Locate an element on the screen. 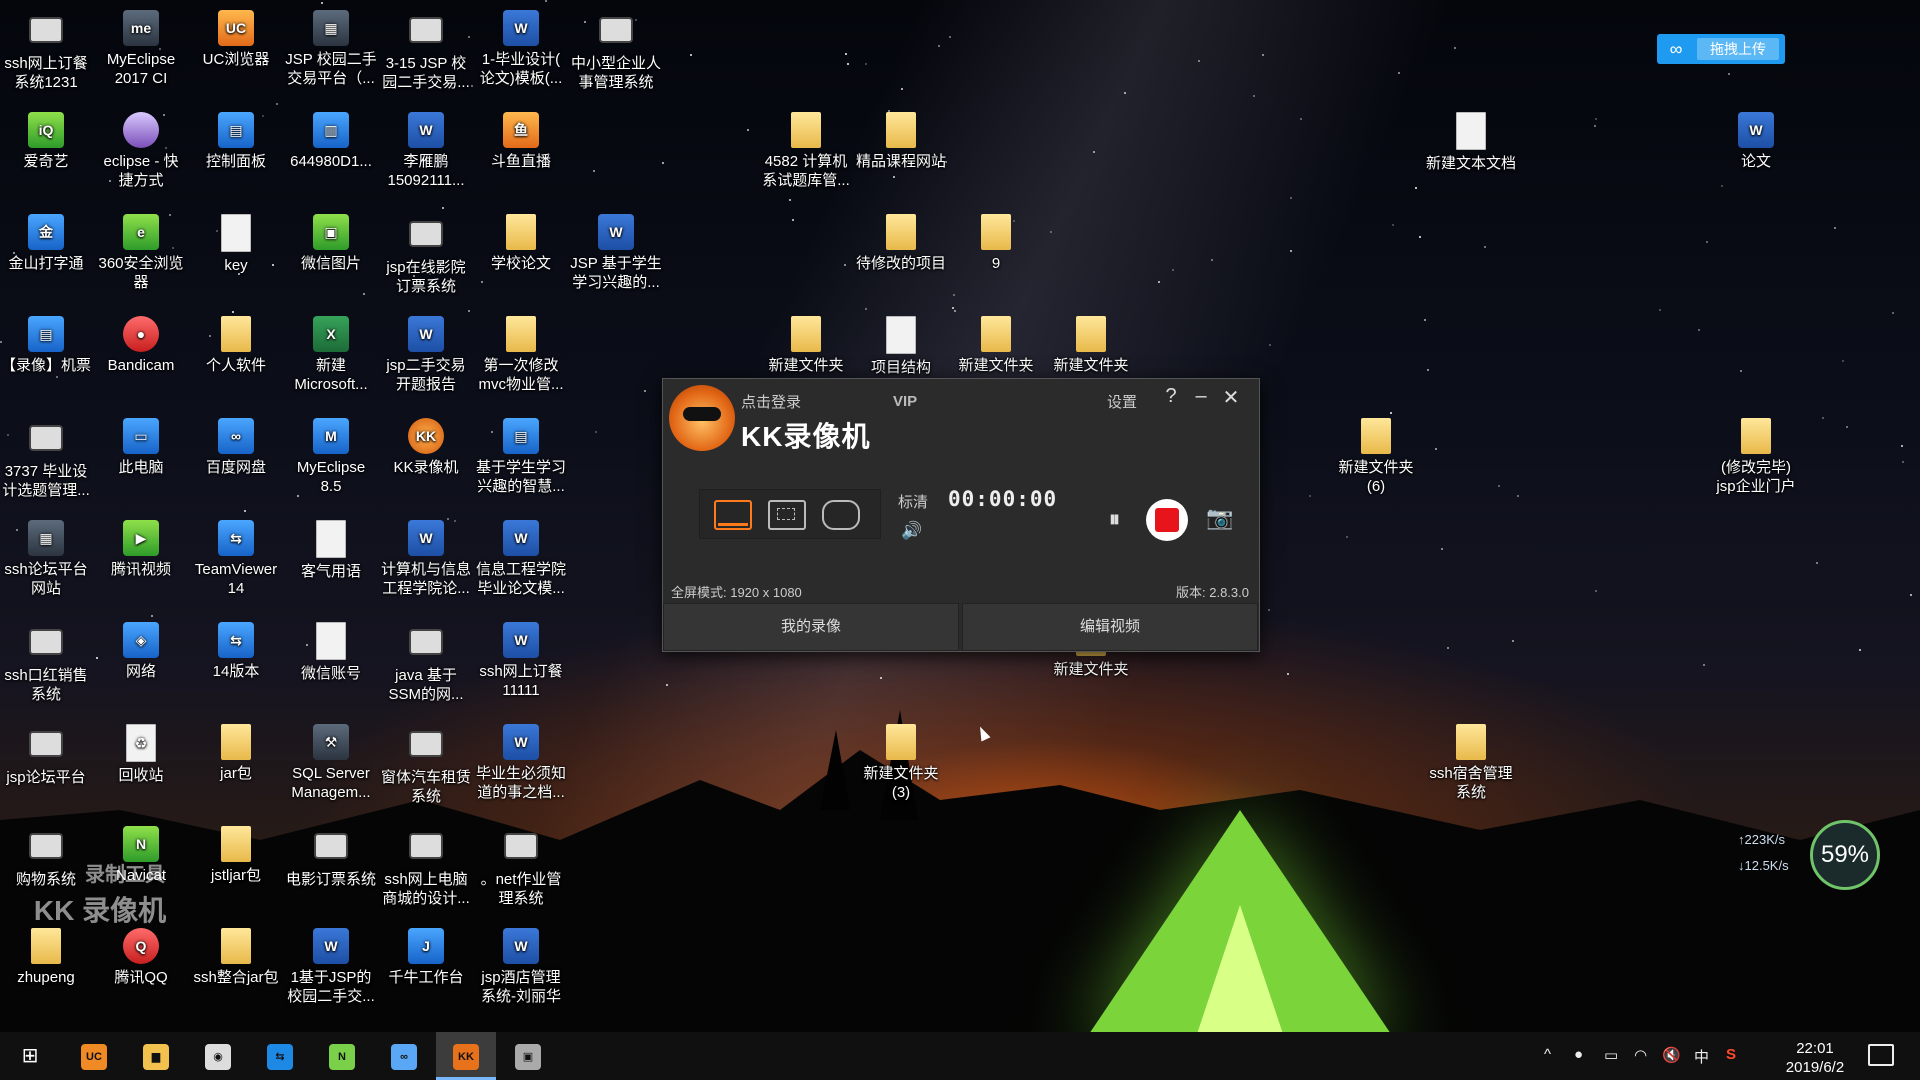 This screenshot has width=1920, height=1080. desktop-icon: 新建文本文档 is located at coordinates (1471, 142).